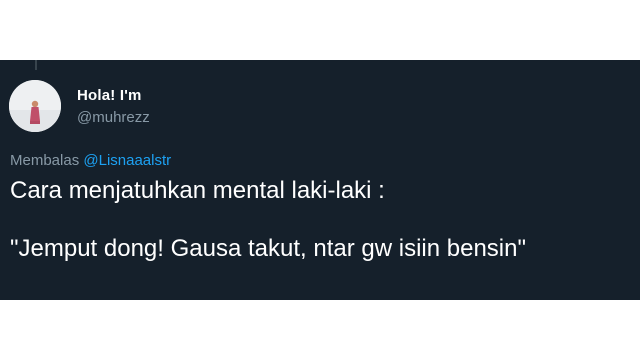  Describe the element at coordinates (113, 96) in the screenshot. I see `display-name: Hola! I'm` at that location.